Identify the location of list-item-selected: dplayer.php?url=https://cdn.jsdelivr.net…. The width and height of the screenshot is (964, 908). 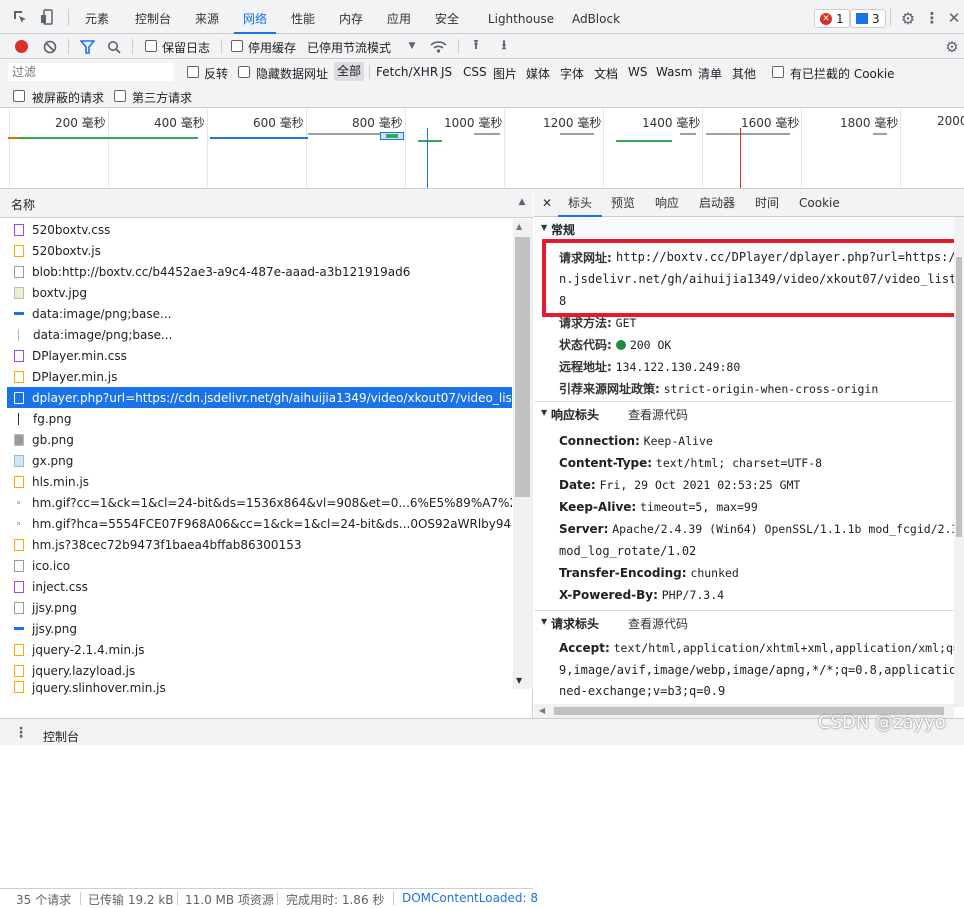
(259, 397).